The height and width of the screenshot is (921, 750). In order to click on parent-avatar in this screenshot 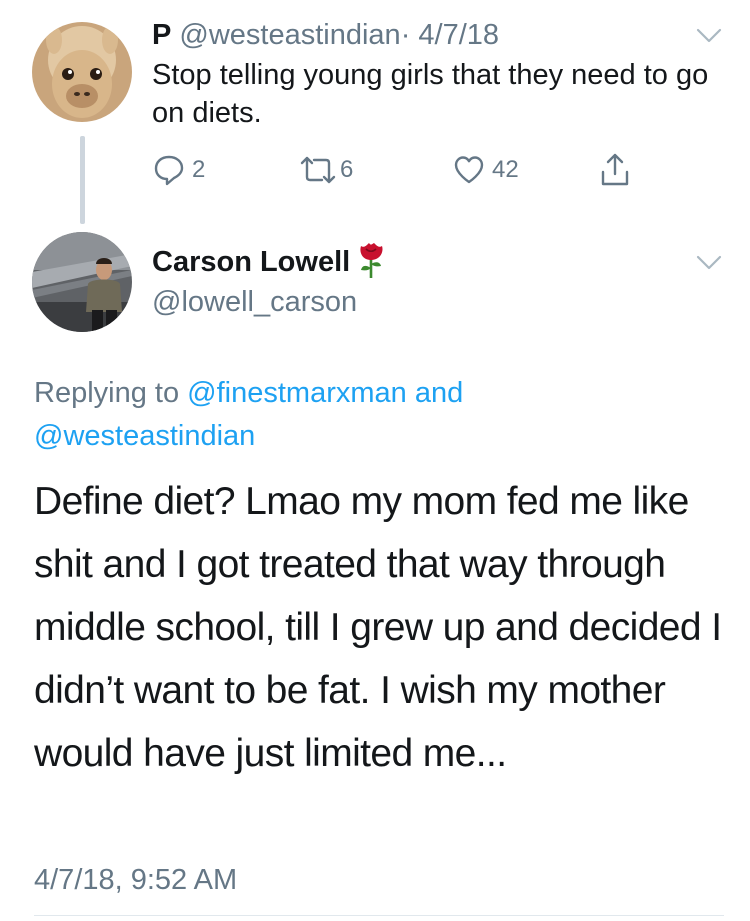, I will do `click(82, 72)`.